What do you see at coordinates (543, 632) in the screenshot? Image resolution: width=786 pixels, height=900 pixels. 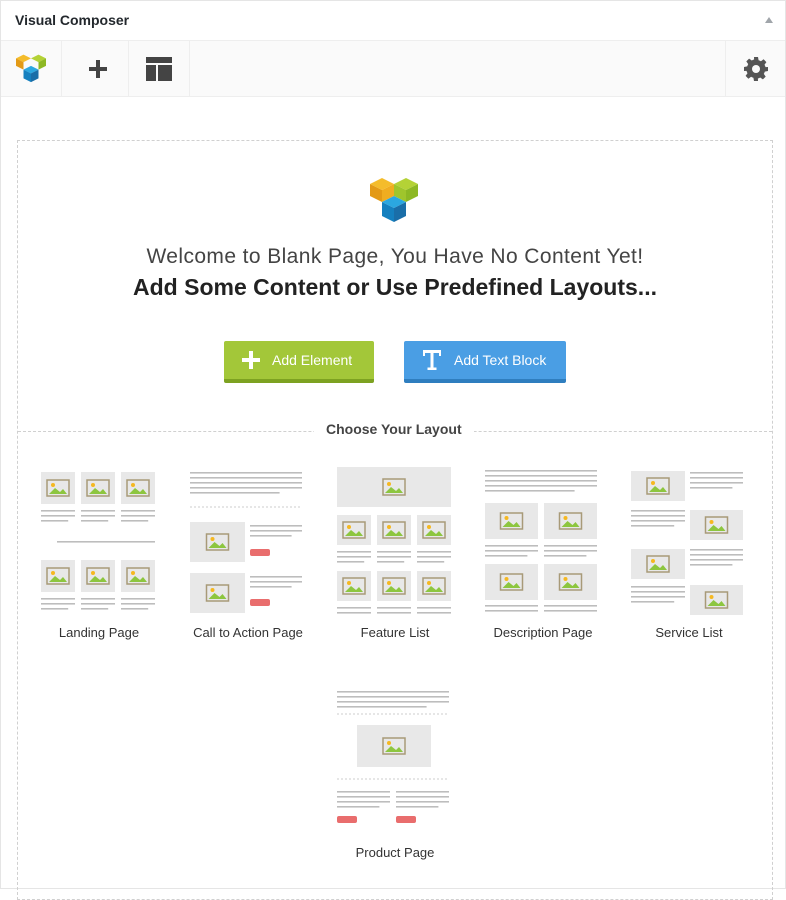 I see `layout-label: Description Page` at bounding box center [543, 632].